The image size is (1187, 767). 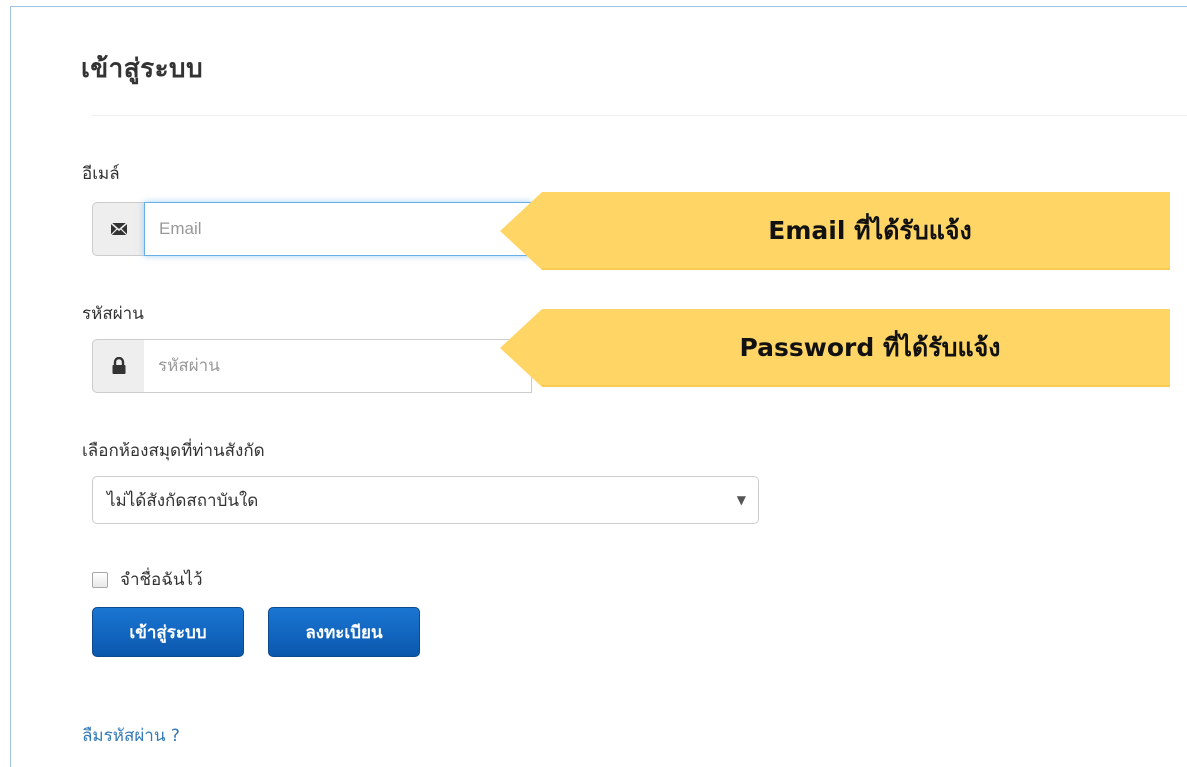 What do you see at coordinates (101, 174) in the screenshot?
I see `email-label: อีเมล์` at bounding box center [101, 174].